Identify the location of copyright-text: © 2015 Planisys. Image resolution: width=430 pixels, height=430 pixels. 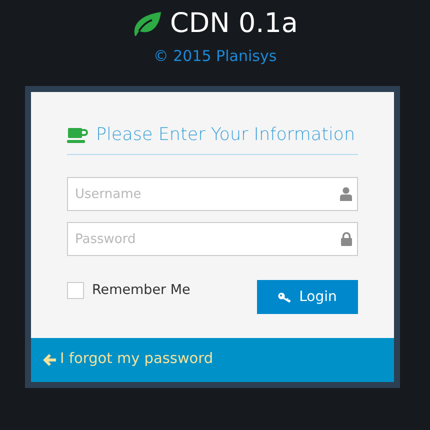
(215, 56).